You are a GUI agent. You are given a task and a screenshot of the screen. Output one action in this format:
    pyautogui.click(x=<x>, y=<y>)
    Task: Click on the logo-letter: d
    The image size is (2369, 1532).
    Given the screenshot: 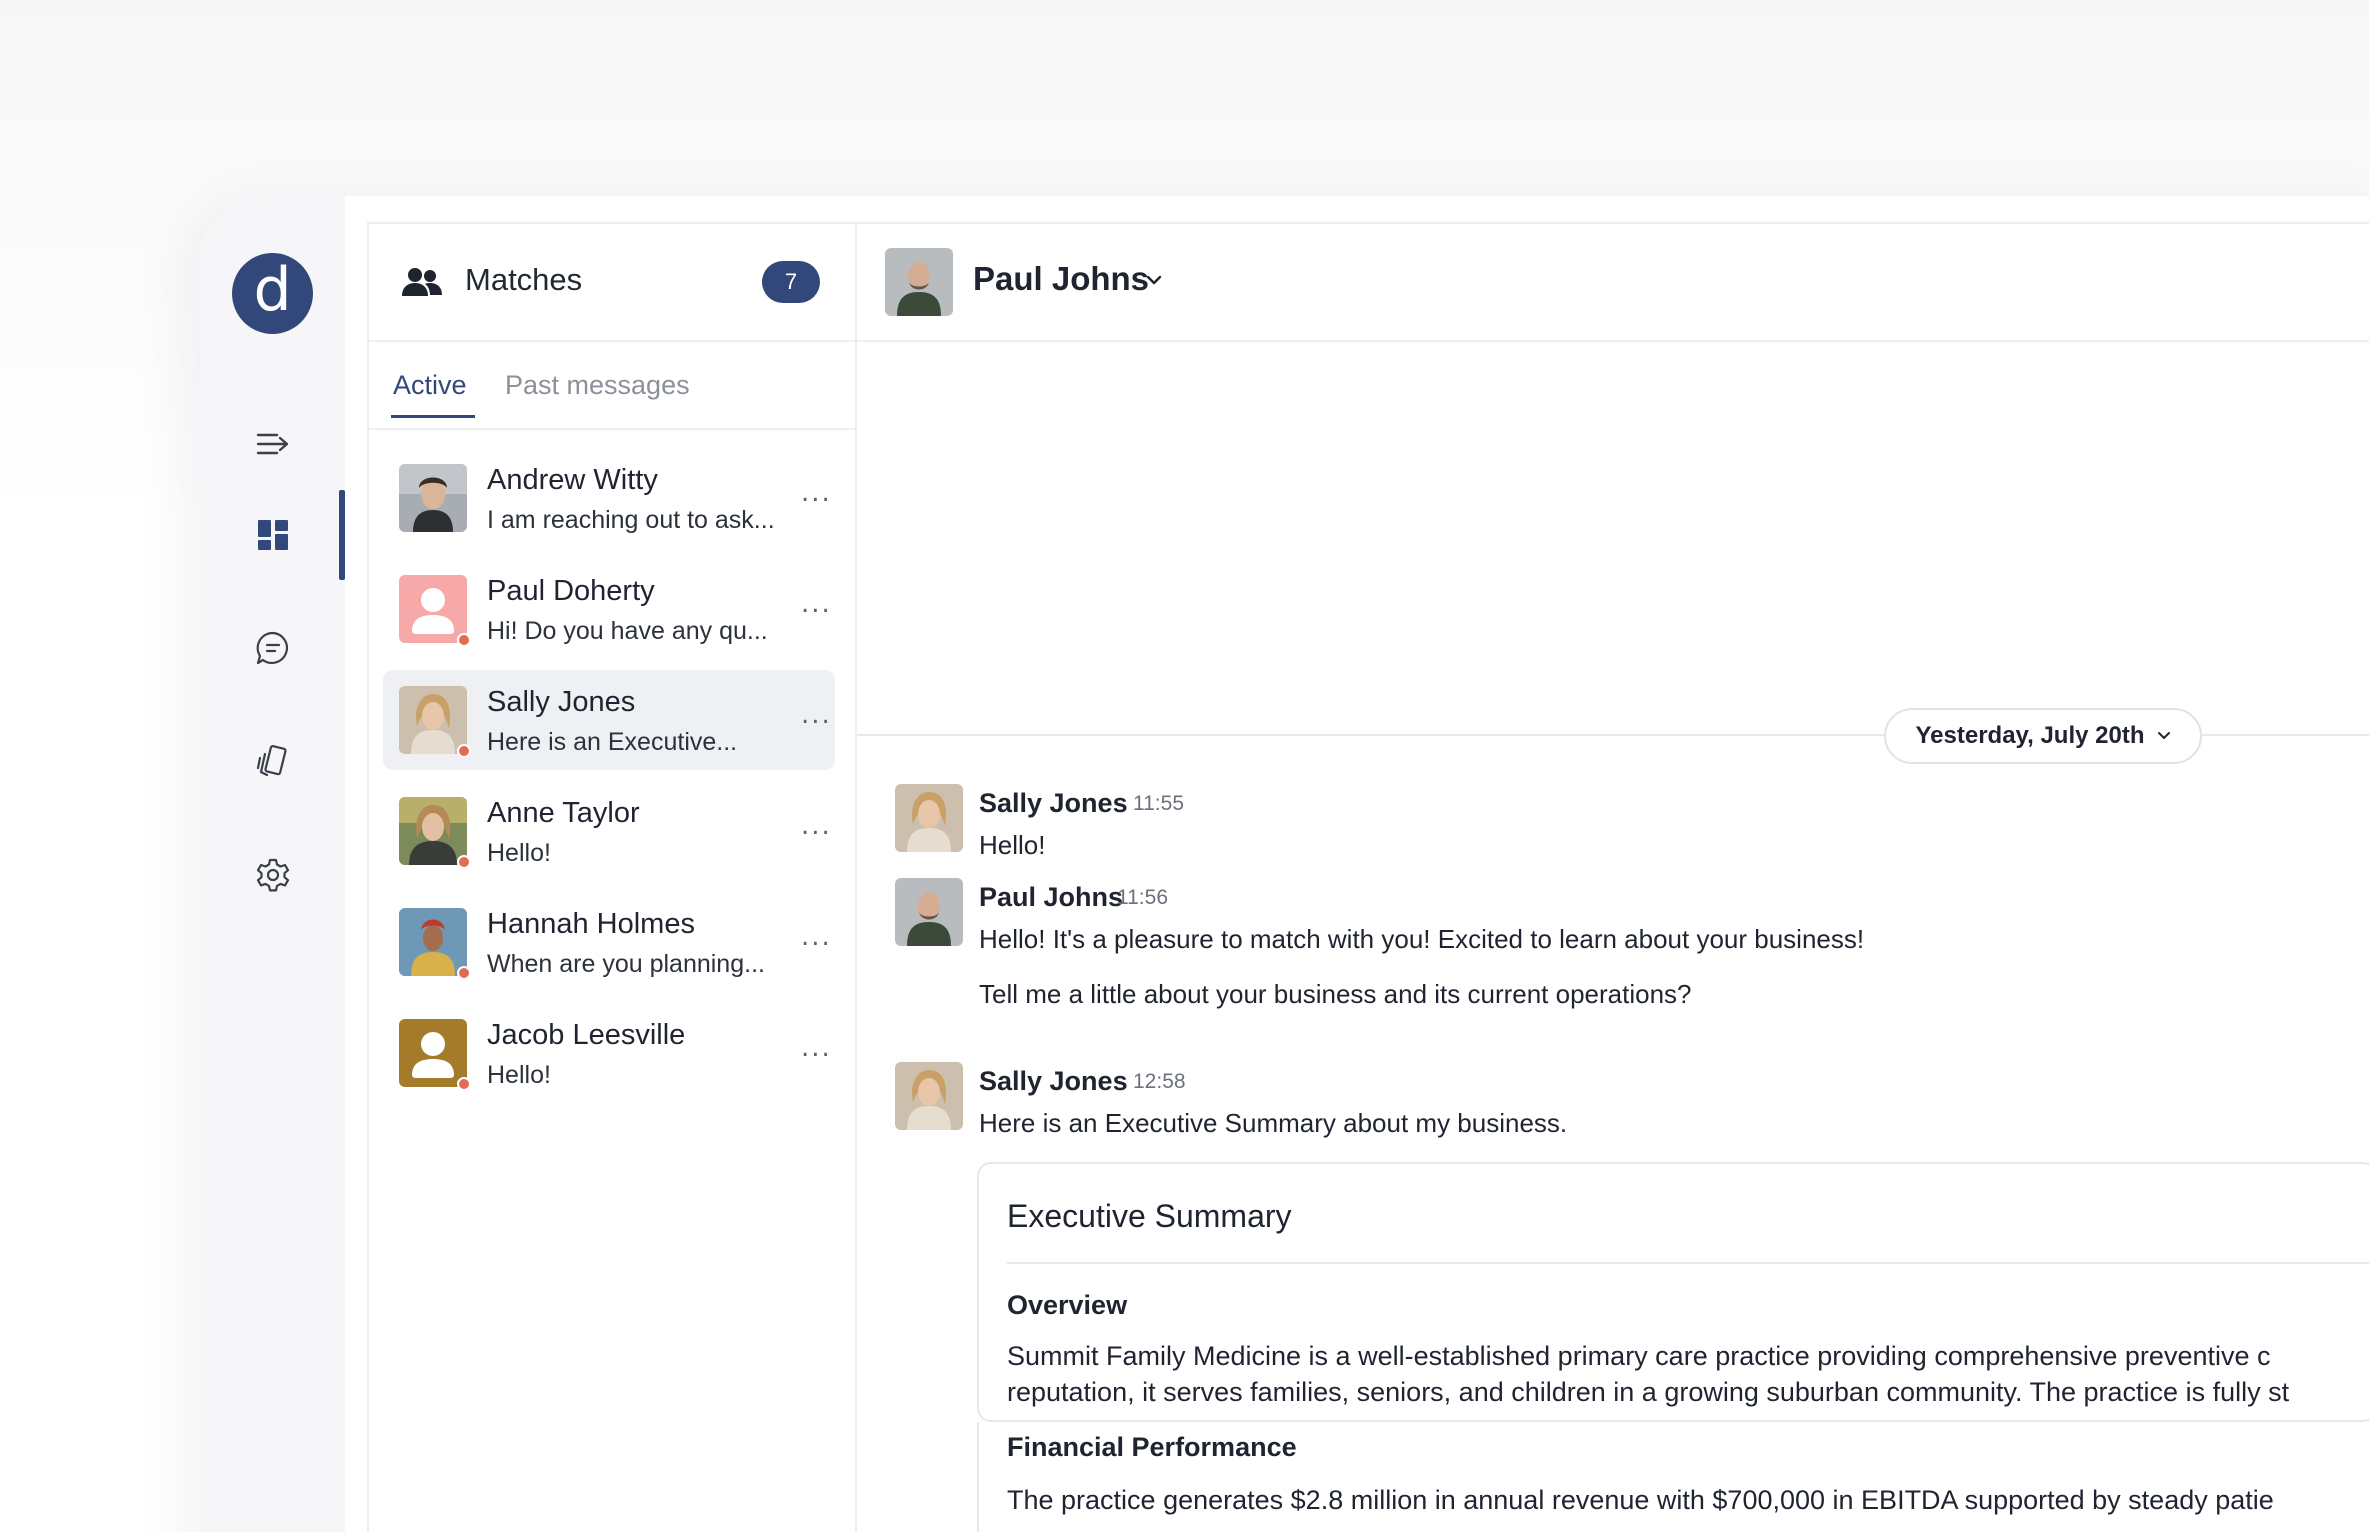 What is the action you would take?
    pyautogui.click(x=272, y=289)
    